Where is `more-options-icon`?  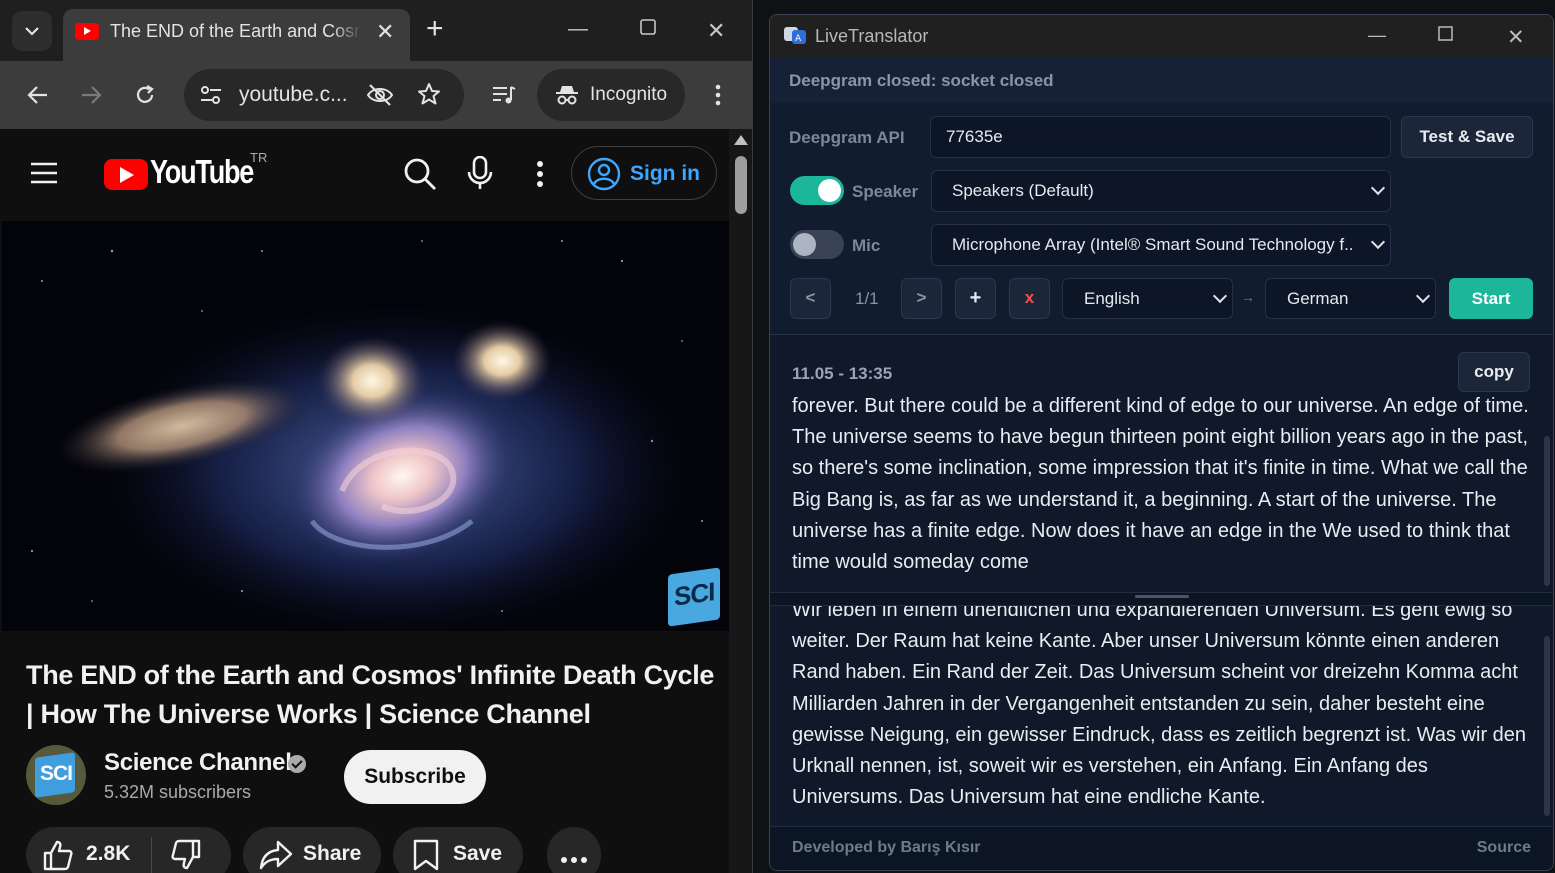
more-options-icon is located at coordinates (540, 176).